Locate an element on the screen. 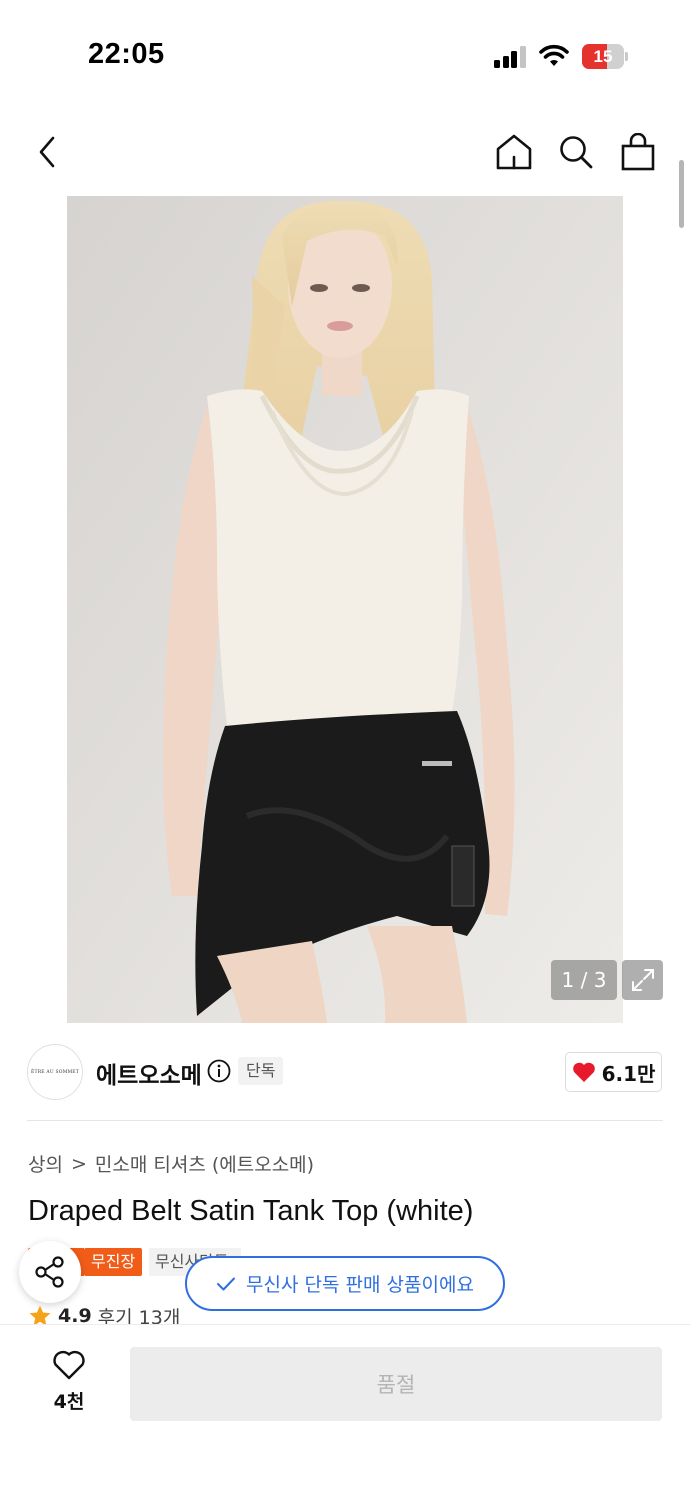 The image size is (690, 1500). expand-image-button is located at coordinates (642, 980).